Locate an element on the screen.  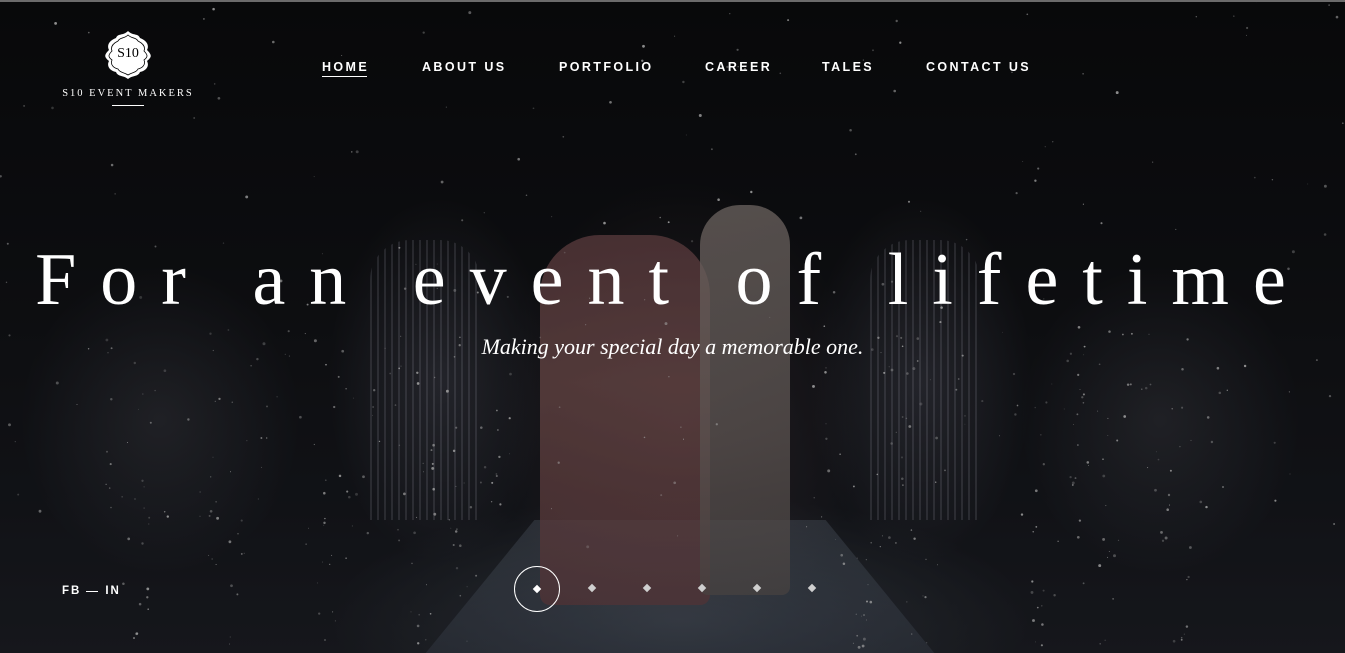
hero-headline: For an event of lifetime is located at coordinates (672, 280).